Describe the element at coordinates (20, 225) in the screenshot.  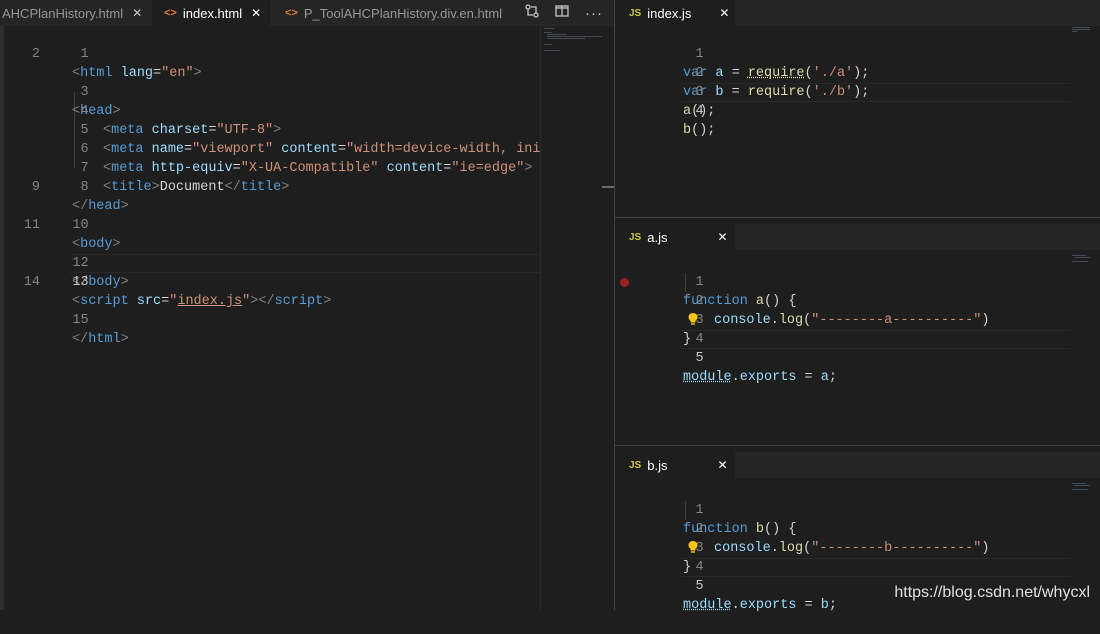
I see `line-number: 11` at that location.